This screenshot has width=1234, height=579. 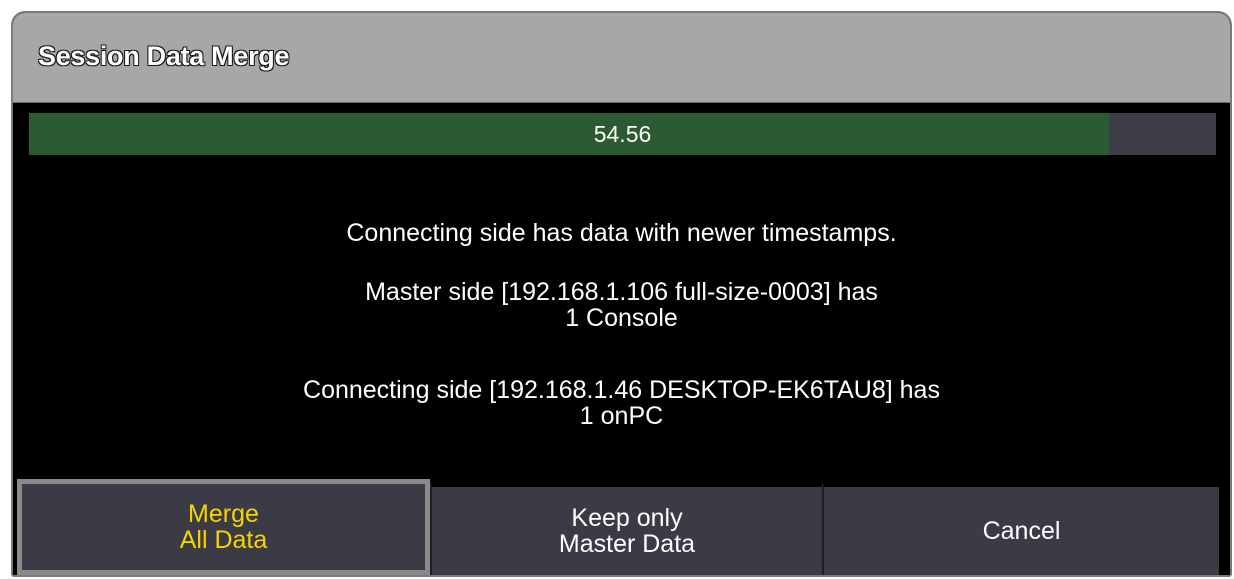 What do you see at coordinates (627, 544) in the screenshot?
I see `keep-button-label-line2: Master Data` at bounding box center [627, 544].